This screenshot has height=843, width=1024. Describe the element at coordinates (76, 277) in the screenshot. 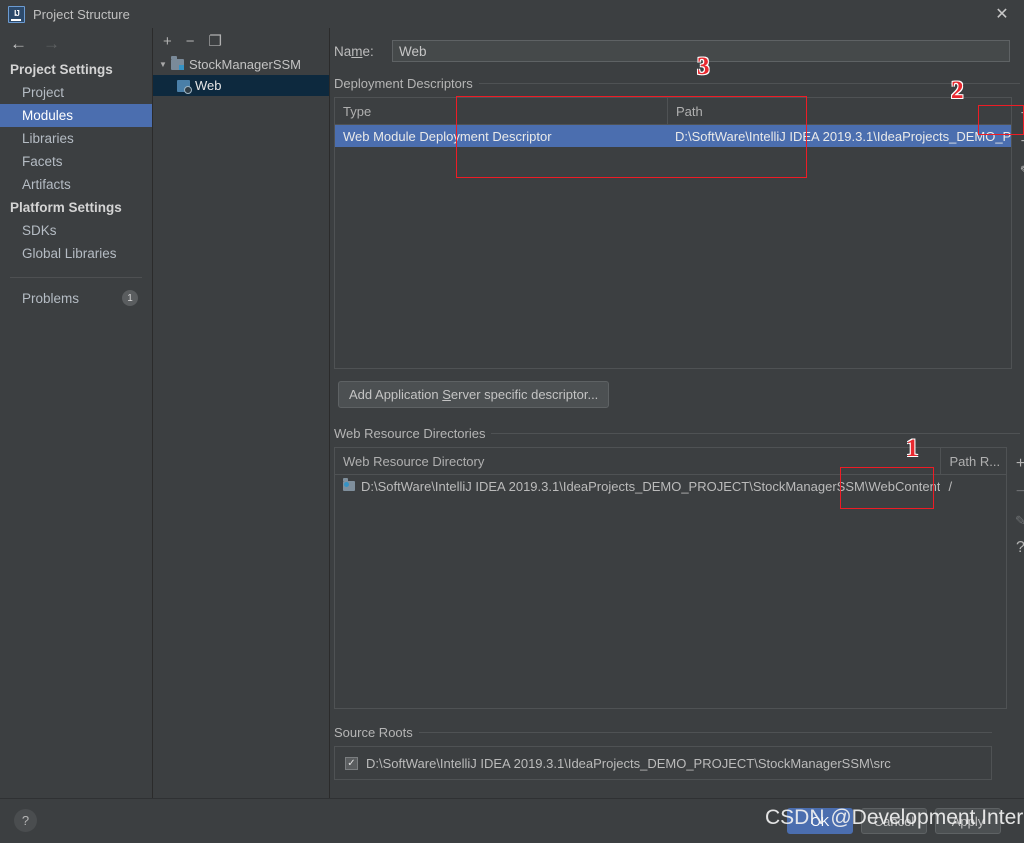

I see `sidebar-divider` at that location.